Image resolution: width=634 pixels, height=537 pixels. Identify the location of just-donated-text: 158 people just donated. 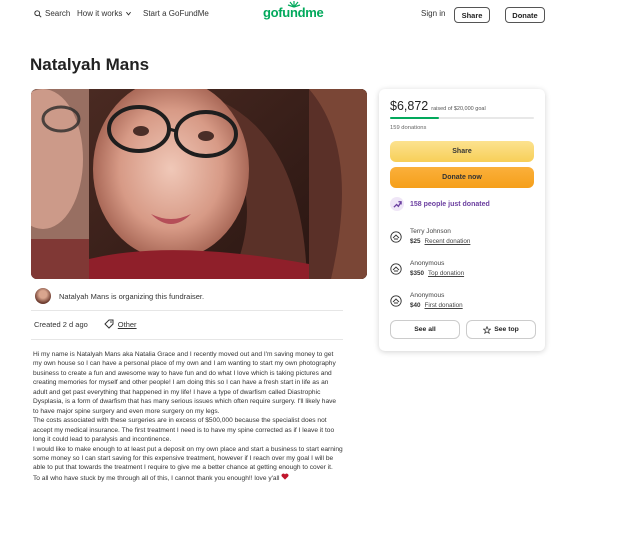
(450, 204).